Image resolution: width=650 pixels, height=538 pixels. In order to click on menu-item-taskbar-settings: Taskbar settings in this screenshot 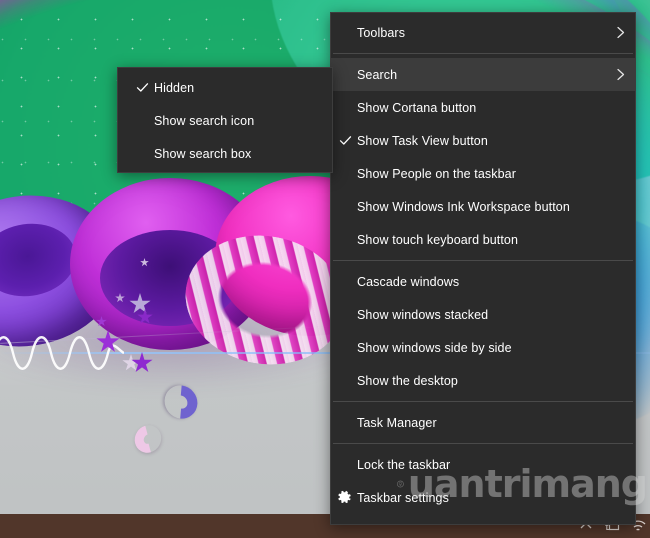, I will do `click(483, 497)`.